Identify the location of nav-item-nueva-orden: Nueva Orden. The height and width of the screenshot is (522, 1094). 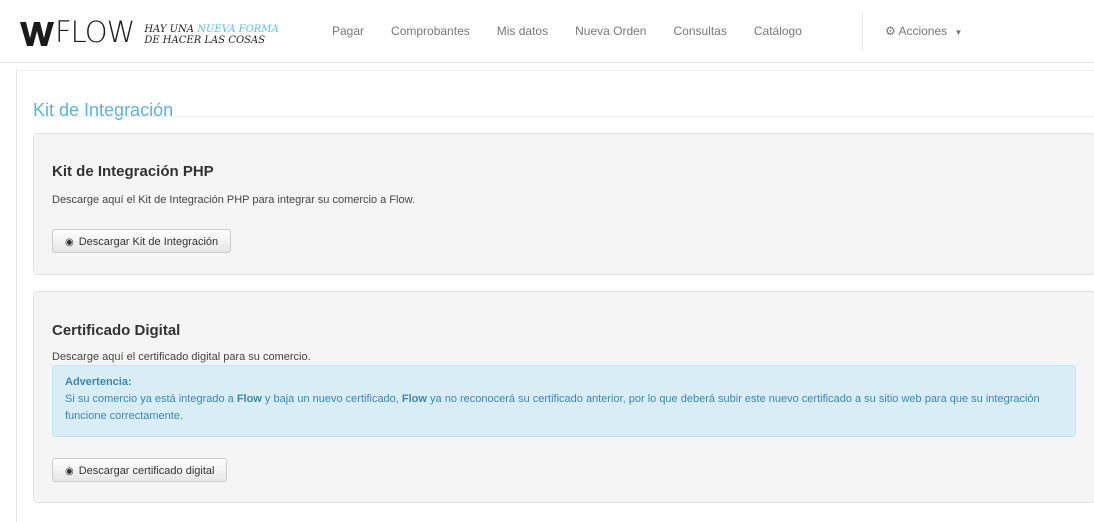
(610, 31).